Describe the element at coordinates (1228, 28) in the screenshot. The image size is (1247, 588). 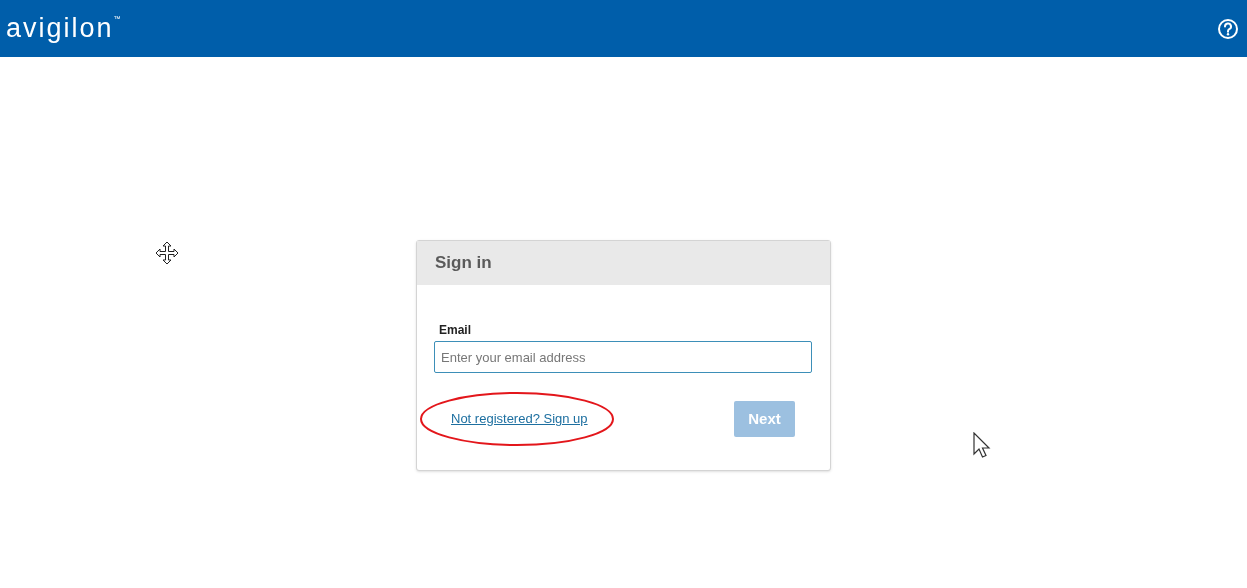
I see `help-icon` at that location.